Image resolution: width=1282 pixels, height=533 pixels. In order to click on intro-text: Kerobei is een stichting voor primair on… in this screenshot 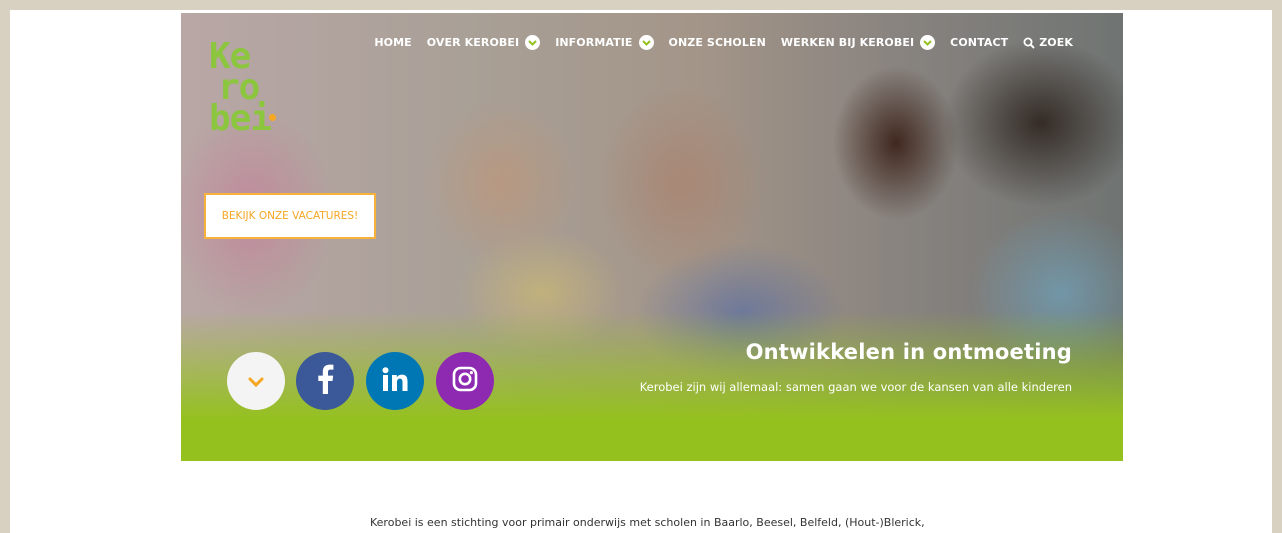, I will do `click(647, 522)`.